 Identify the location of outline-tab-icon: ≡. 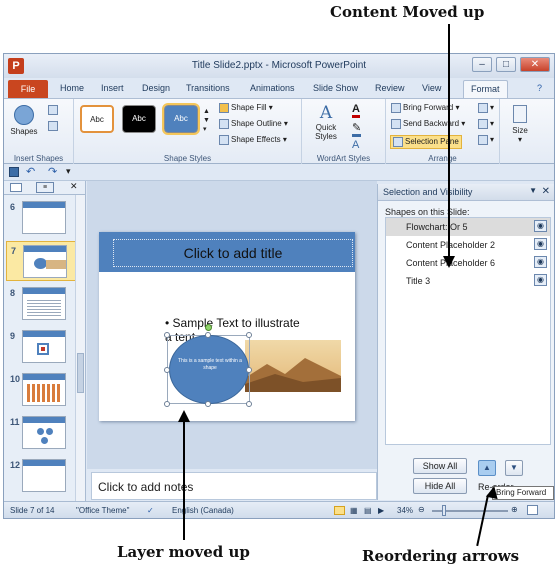
(45, 187).